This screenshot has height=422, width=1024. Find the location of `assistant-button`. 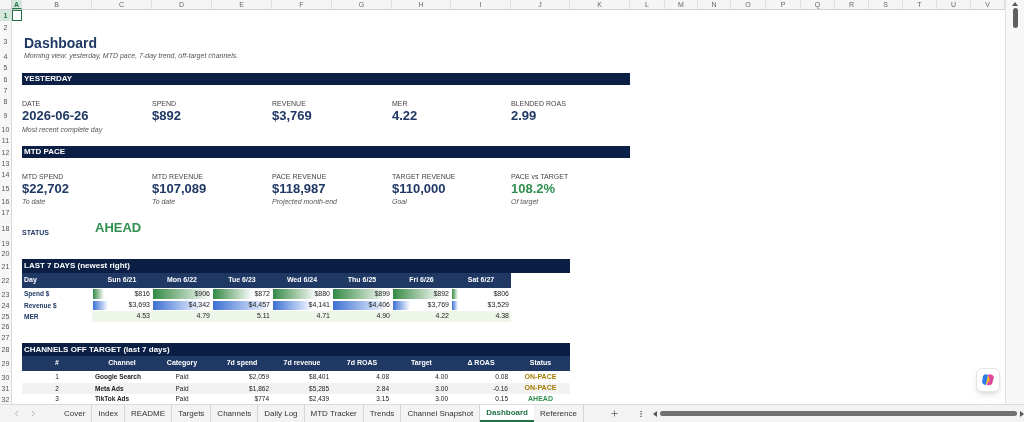

assistant-button is located at coordinates (988, 380).